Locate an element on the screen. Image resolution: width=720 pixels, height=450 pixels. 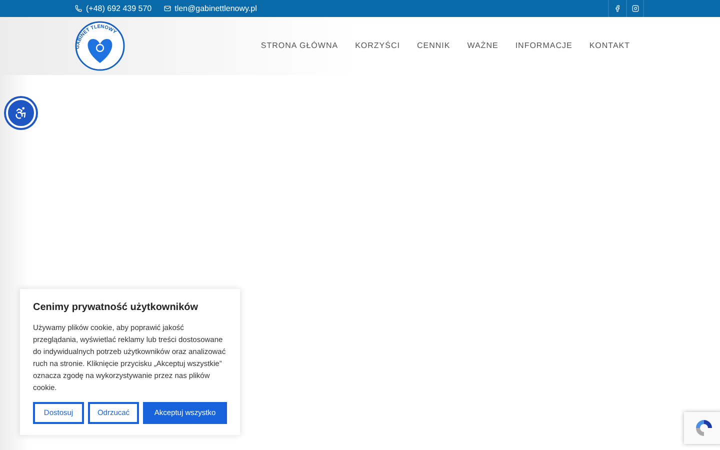
cookie-title: Cenimy prywatność użytkowników is located at coordinates (116, 308).